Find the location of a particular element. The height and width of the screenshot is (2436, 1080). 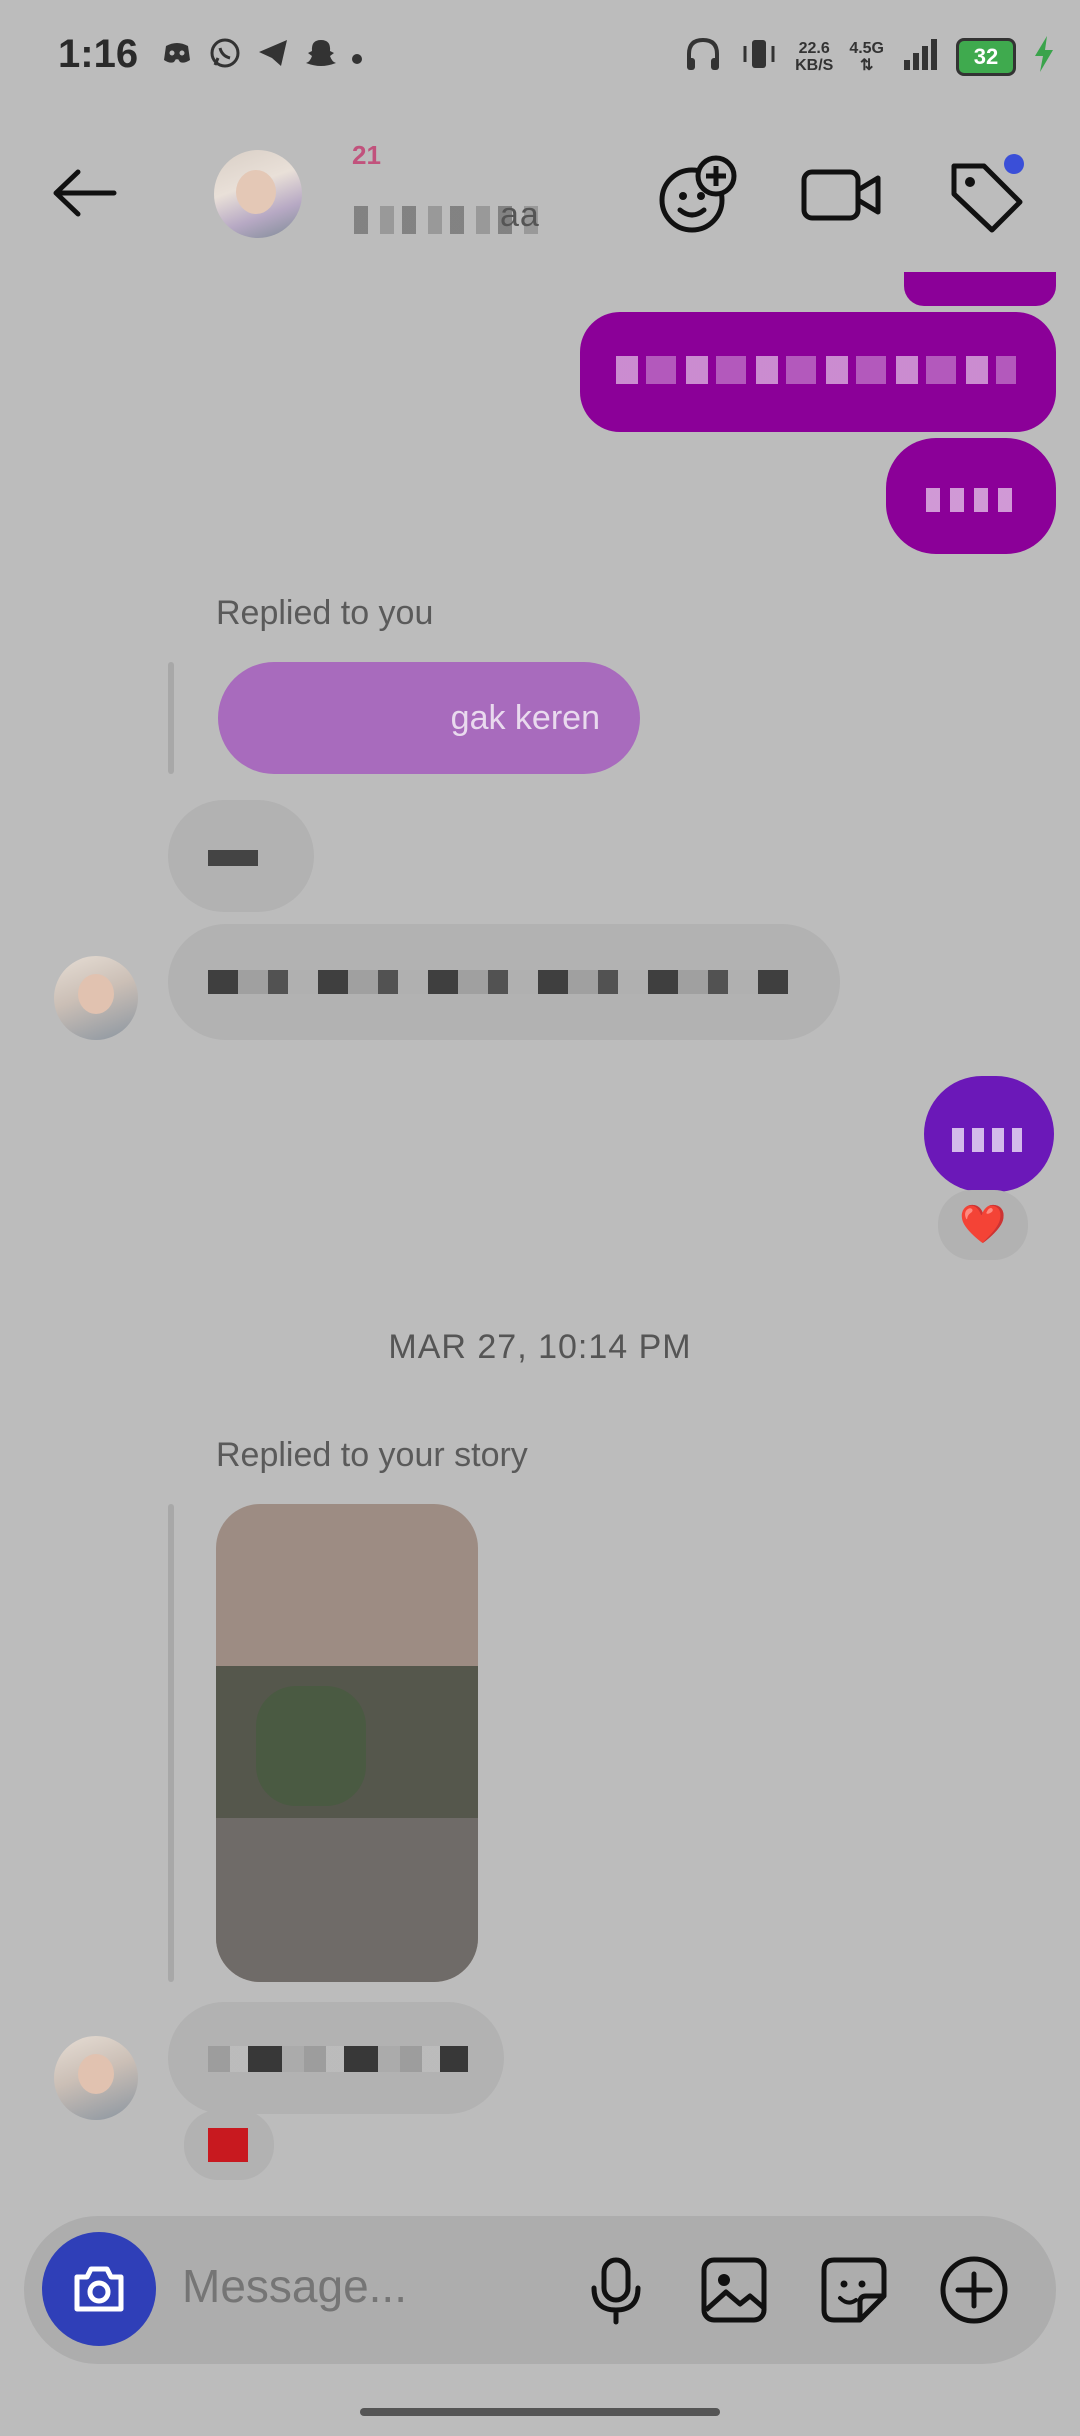

discord-icon is located at coordinates (177, 53).